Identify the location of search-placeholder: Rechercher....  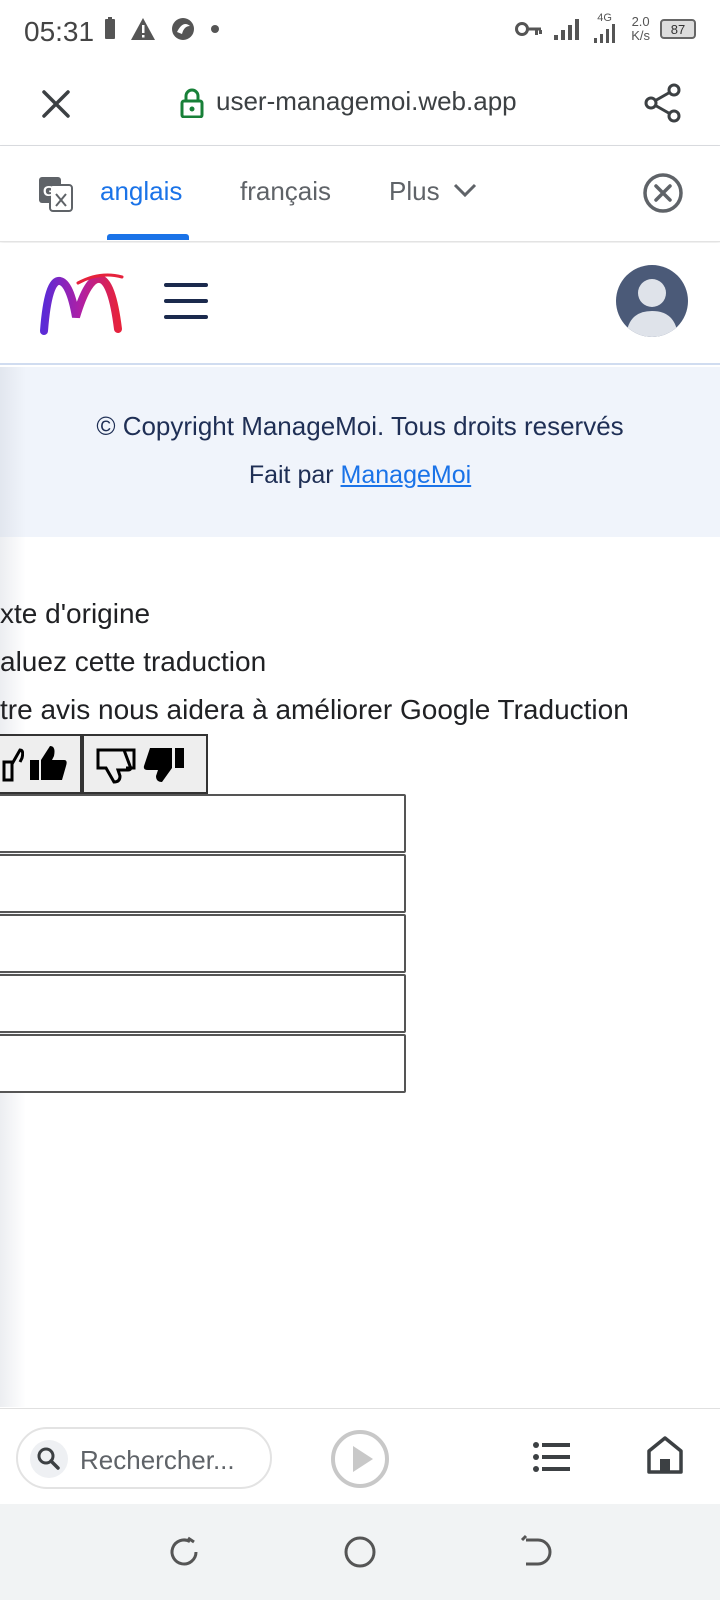
(157, 1460).